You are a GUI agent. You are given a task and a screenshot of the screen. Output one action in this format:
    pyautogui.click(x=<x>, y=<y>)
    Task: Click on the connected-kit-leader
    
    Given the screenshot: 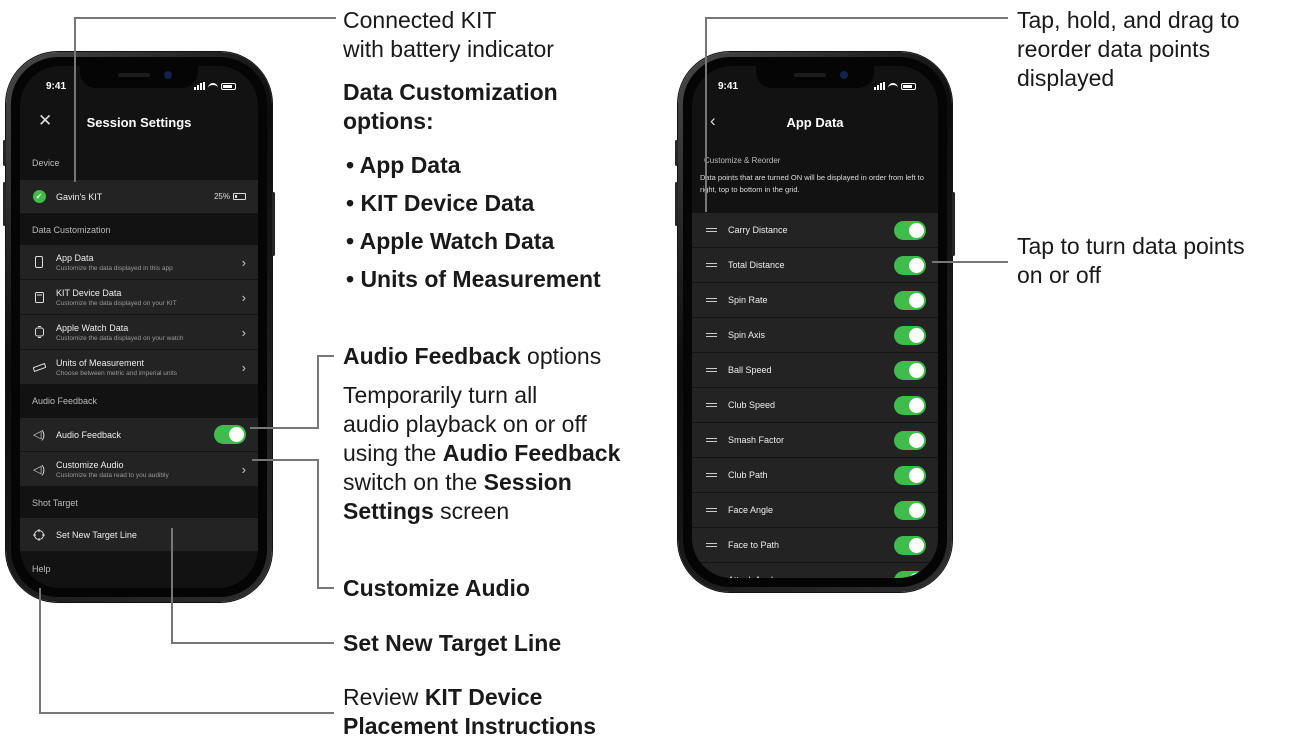 What is the action you would take?
    pyautogui.click(x=205, y=99)
    